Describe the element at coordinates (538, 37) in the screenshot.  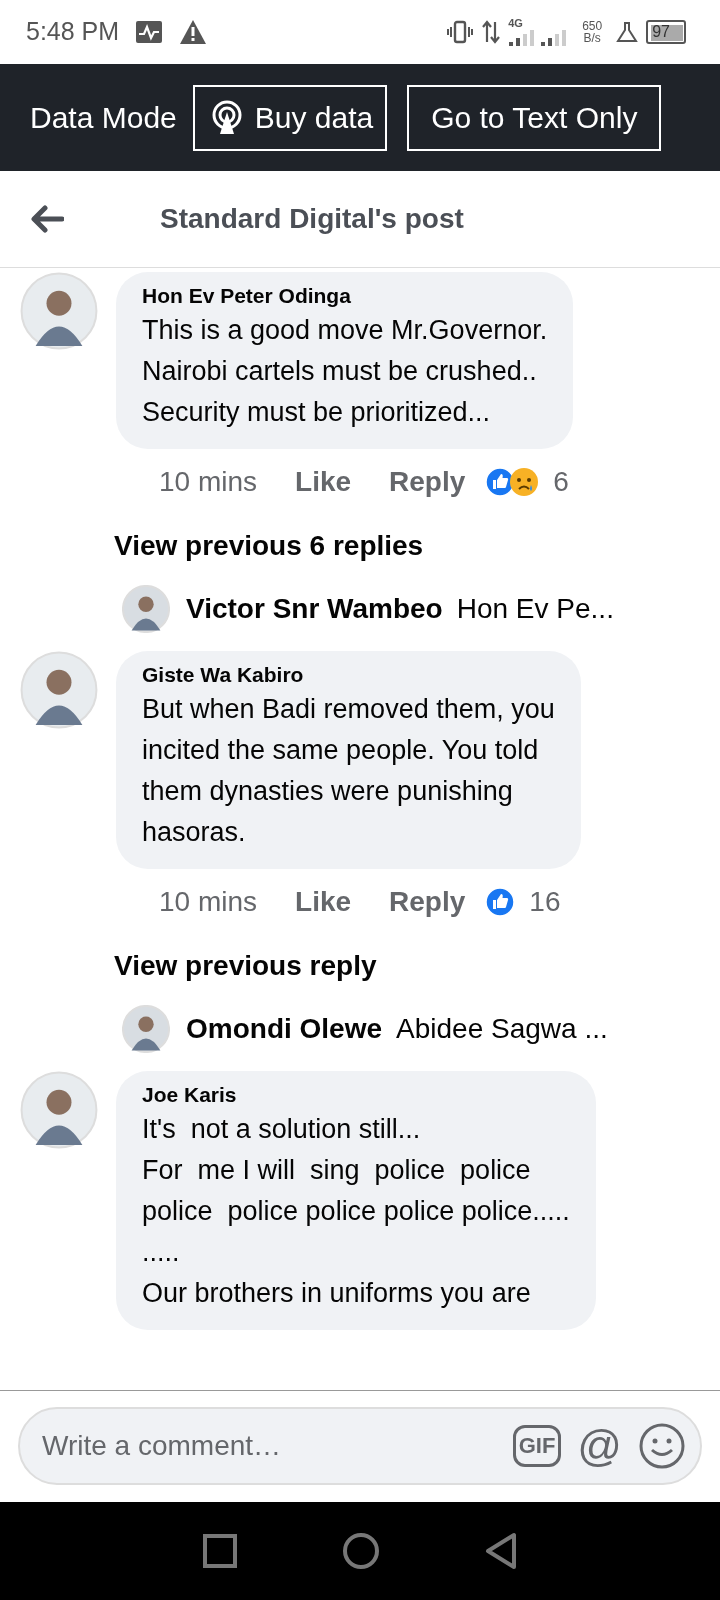
I see `signal-icon` at that location.